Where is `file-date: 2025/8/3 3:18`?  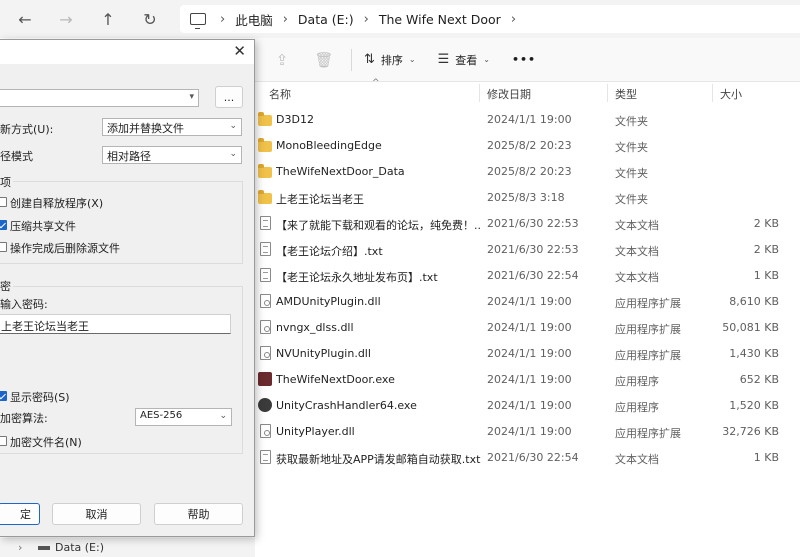
file-date: 2025/8/3 3:18 is located at coordinates (526, 197).